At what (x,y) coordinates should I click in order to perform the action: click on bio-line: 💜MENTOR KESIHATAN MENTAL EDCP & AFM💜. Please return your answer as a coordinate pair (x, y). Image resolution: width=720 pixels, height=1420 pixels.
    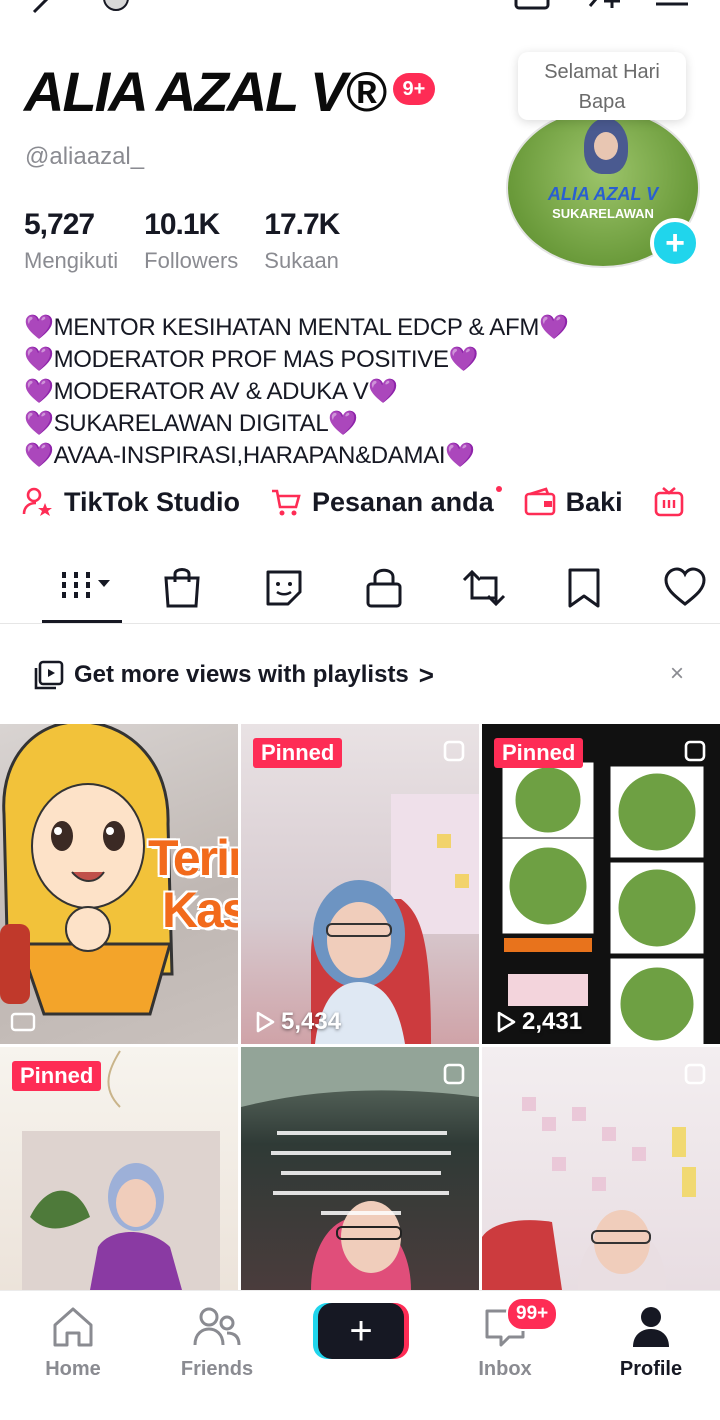
    Looking at the image, I should click on (296, 327).